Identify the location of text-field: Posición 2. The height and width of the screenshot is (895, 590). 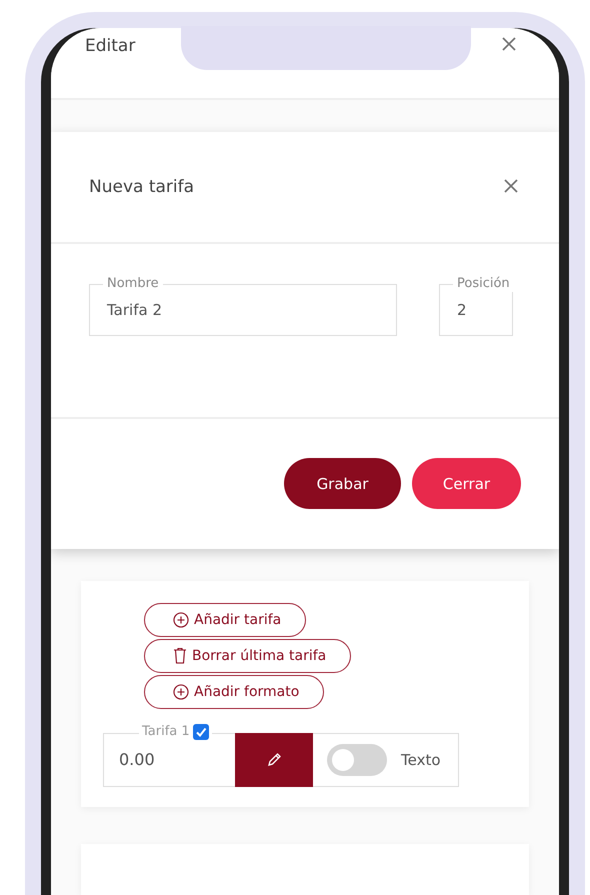
(476, 305).